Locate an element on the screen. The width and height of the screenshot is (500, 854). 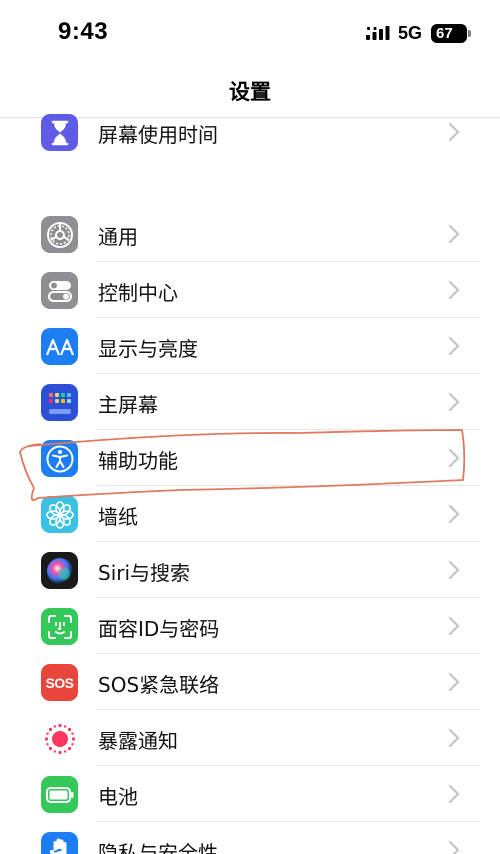
sos-icon-text: SOS is located at coordinates (59, 682).